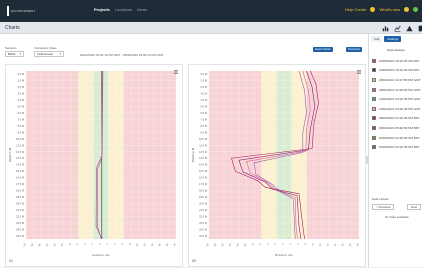  Describe the element at coordinates (20, 210) in the screenshot. I see `y-tick-label: 21.5 M` at that location.